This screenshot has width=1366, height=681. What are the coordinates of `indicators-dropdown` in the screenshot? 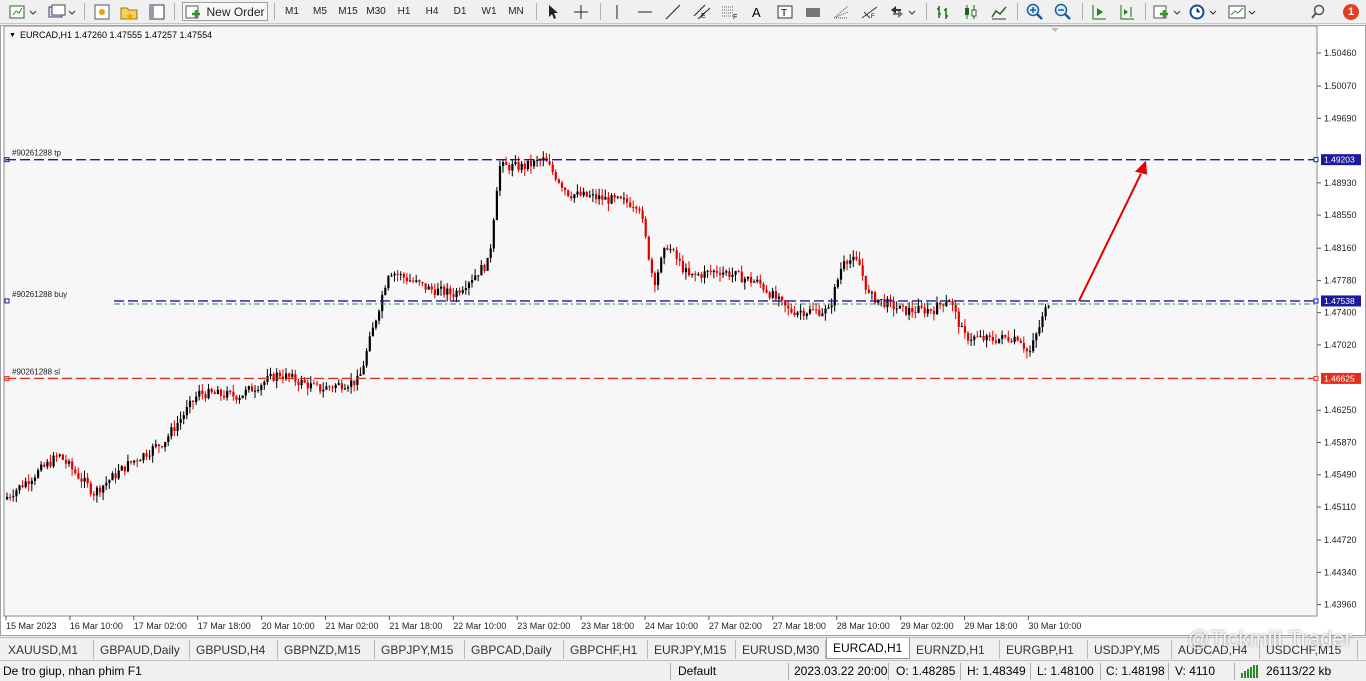 It's located at (1168, 11).